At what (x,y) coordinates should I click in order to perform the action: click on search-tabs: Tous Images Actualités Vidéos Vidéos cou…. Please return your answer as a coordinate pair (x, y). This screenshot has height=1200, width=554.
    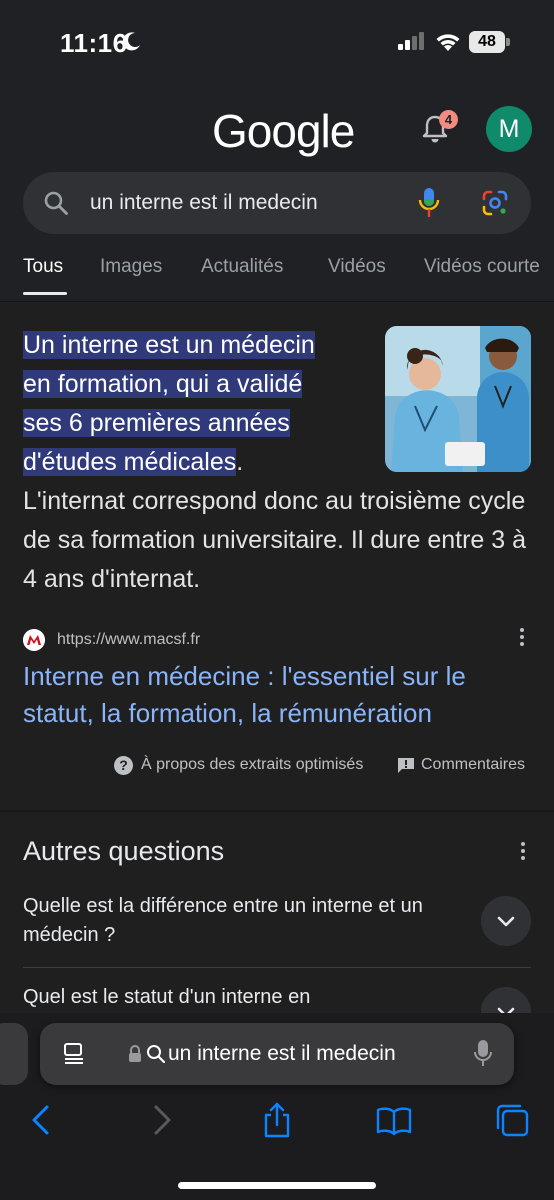
    Looking at the image, I should click on (277, 277).